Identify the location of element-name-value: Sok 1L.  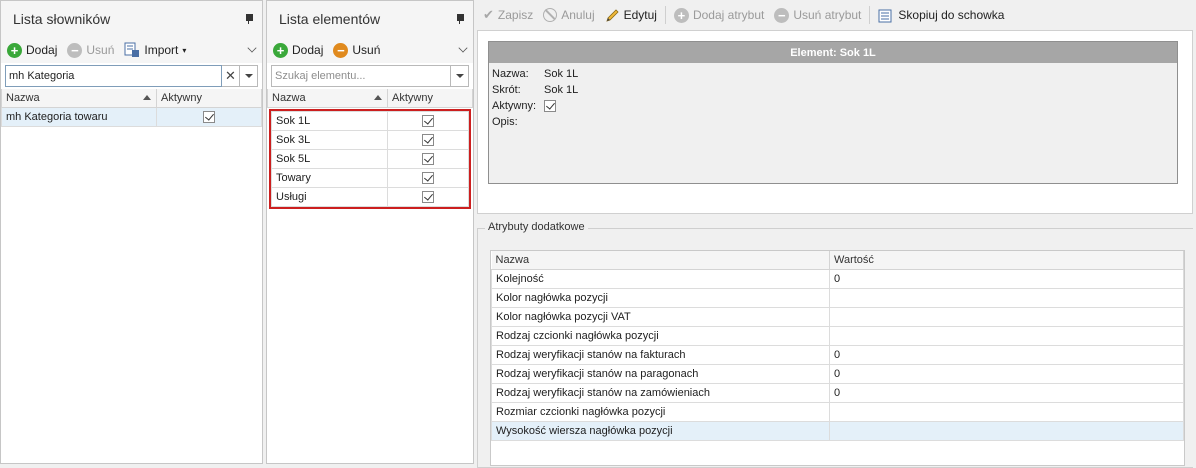
(561, 74).